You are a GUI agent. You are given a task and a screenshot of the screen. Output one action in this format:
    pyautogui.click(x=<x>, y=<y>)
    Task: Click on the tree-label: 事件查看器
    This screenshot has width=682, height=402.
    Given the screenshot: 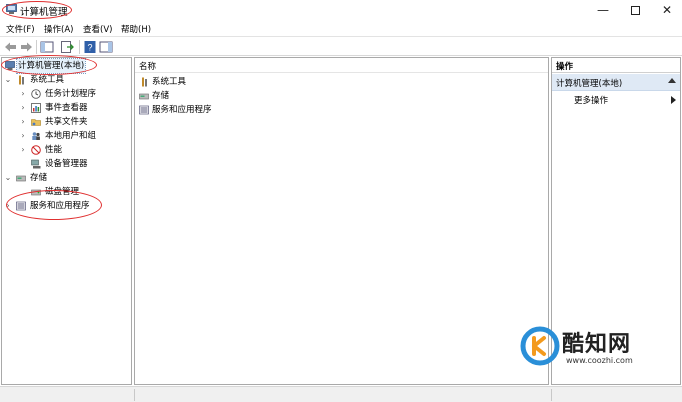 What is the action you would take?
    pyautogui.click(x=66, y=108)
    